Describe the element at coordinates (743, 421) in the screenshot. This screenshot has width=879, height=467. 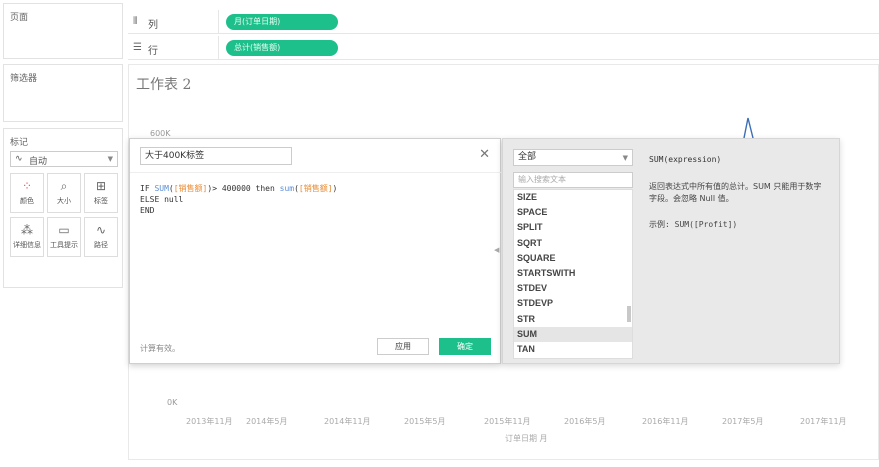
I see `x-tick-label: 2017年5月` at that location.